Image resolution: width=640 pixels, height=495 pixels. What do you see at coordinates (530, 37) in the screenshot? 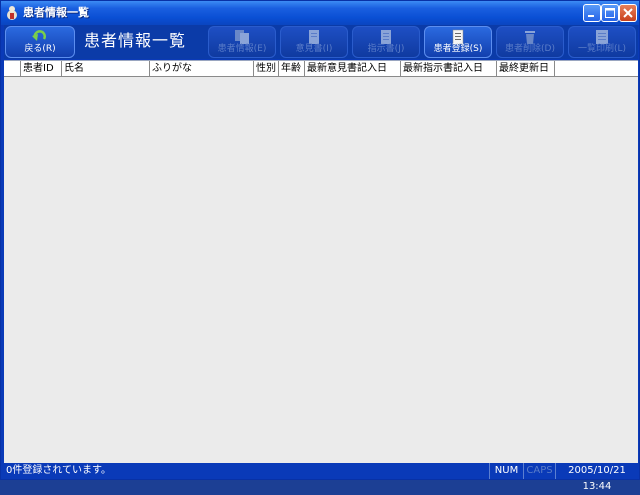
I see `trash-icon` at bounding box center [530, 37].